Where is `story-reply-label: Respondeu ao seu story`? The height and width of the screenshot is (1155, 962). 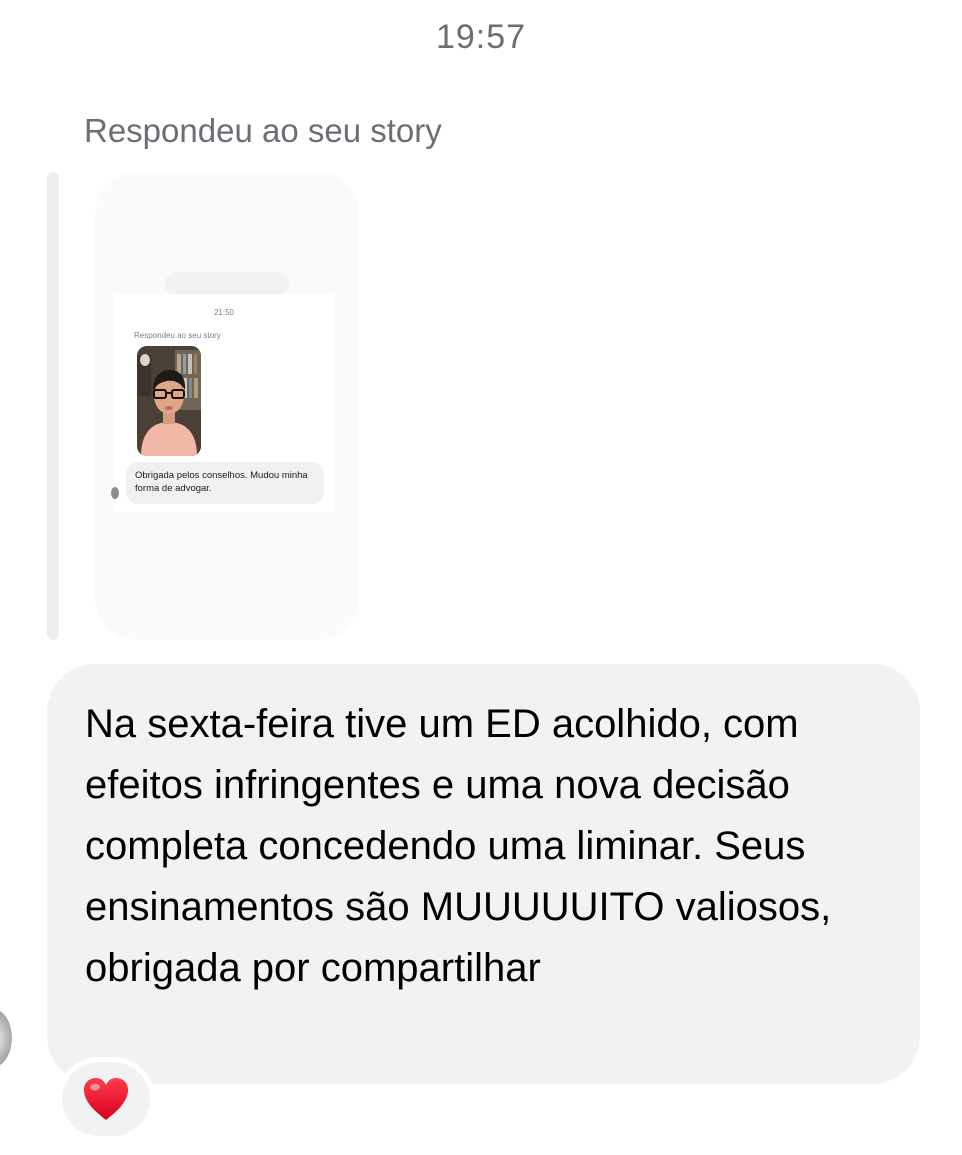 story-reply-label: Respondeu ao seu story is located at coordinates (263, 130).